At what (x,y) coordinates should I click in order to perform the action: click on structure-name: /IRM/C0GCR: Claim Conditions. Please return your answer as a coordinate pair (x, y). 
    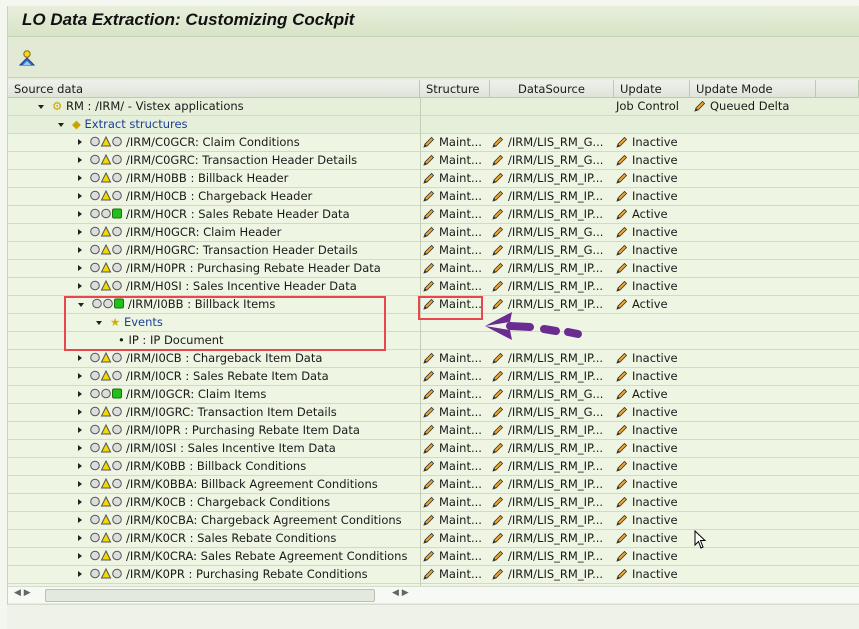
    Looking at the image, I should click on (189, 142).